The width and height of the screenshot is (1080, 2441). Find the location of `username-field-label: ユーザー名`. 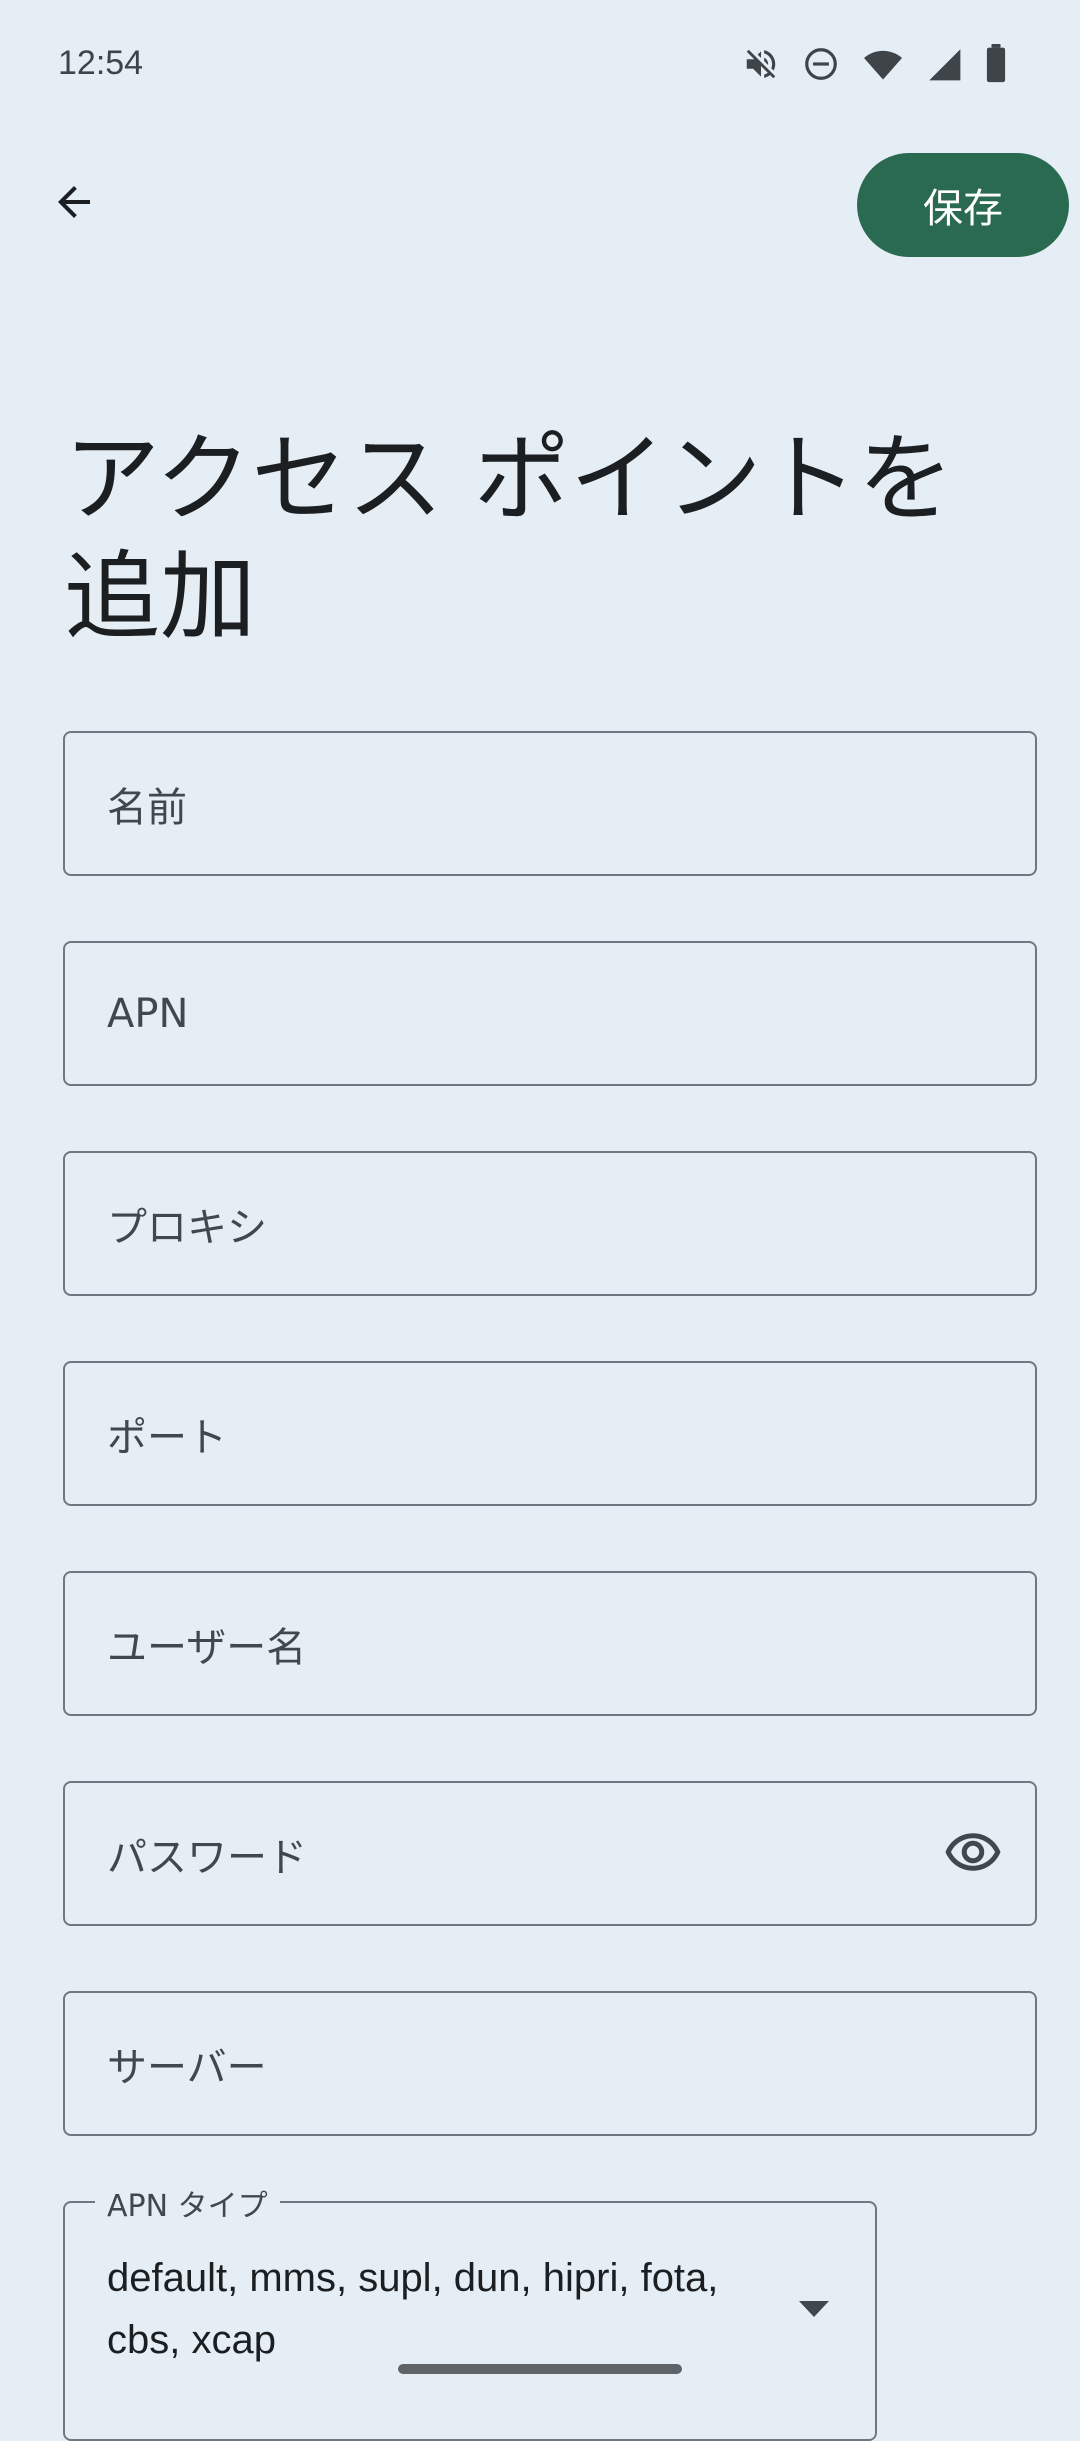

username-field-label: ユーザー名 is located at coordinates (207, 1647).